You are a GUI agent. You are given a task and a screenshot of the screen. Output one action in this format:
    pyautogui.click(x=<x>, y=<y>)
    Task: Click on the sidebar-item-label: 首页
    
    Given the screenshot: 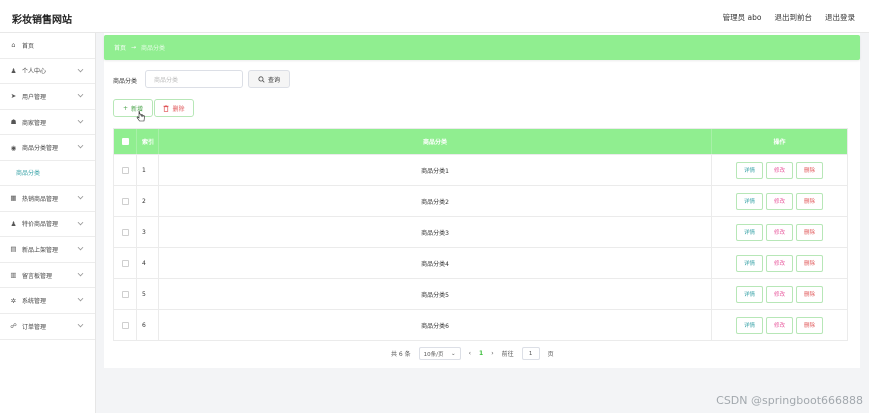 What is the action you would take?
    pyautogui.click(x=28, y=46)
    